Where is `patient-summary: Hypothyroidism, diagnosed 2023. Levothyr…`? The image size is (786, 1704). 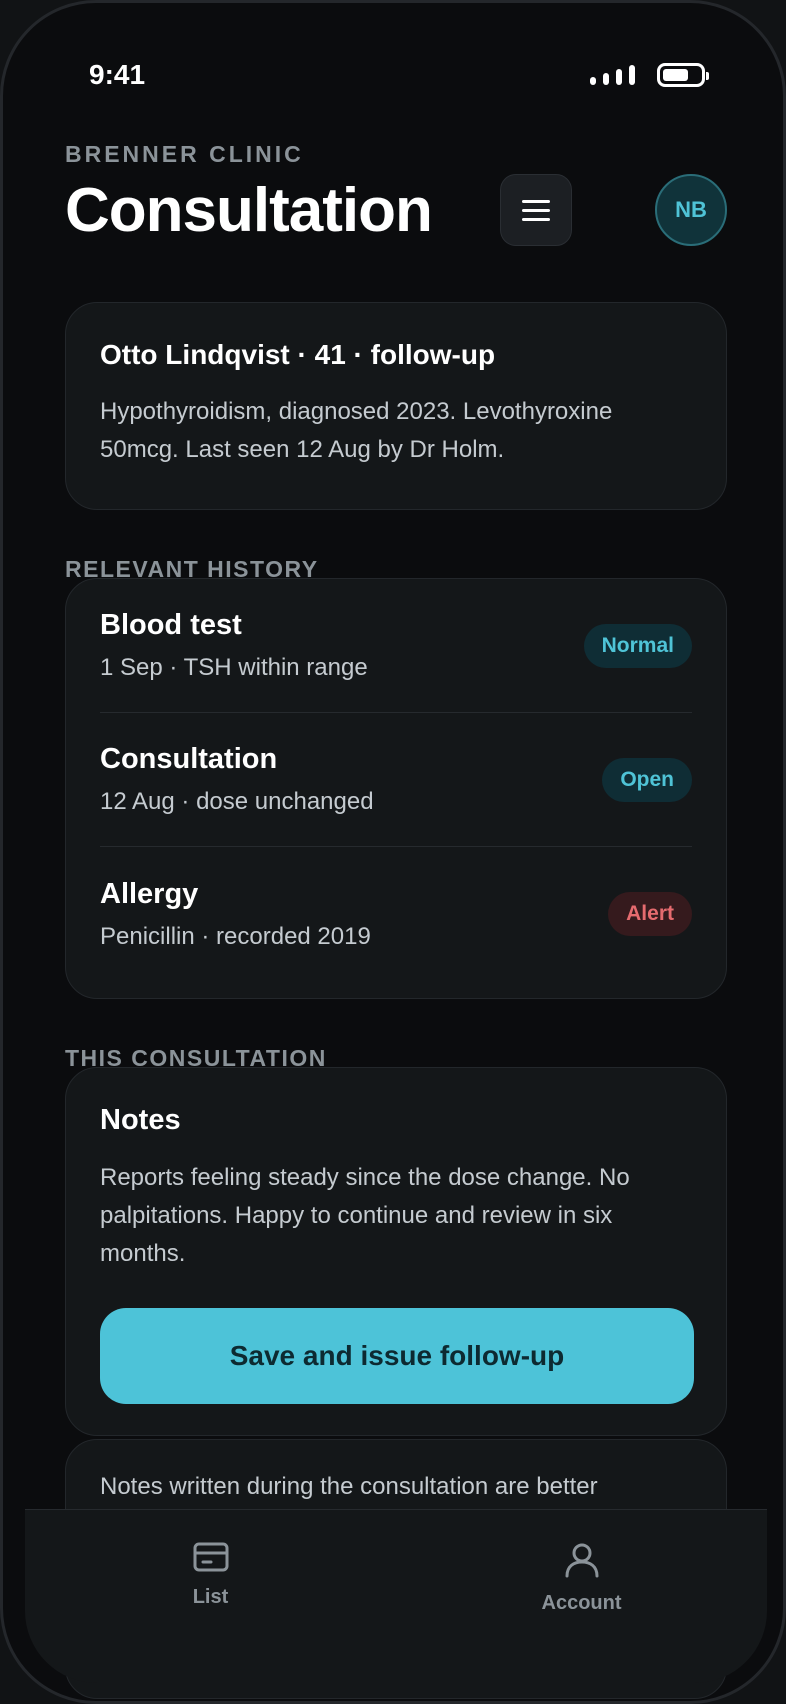 patient-summary: Hypothyroidism, diagnosed 2023. Levothyr… is located at coordinates (356, 430).